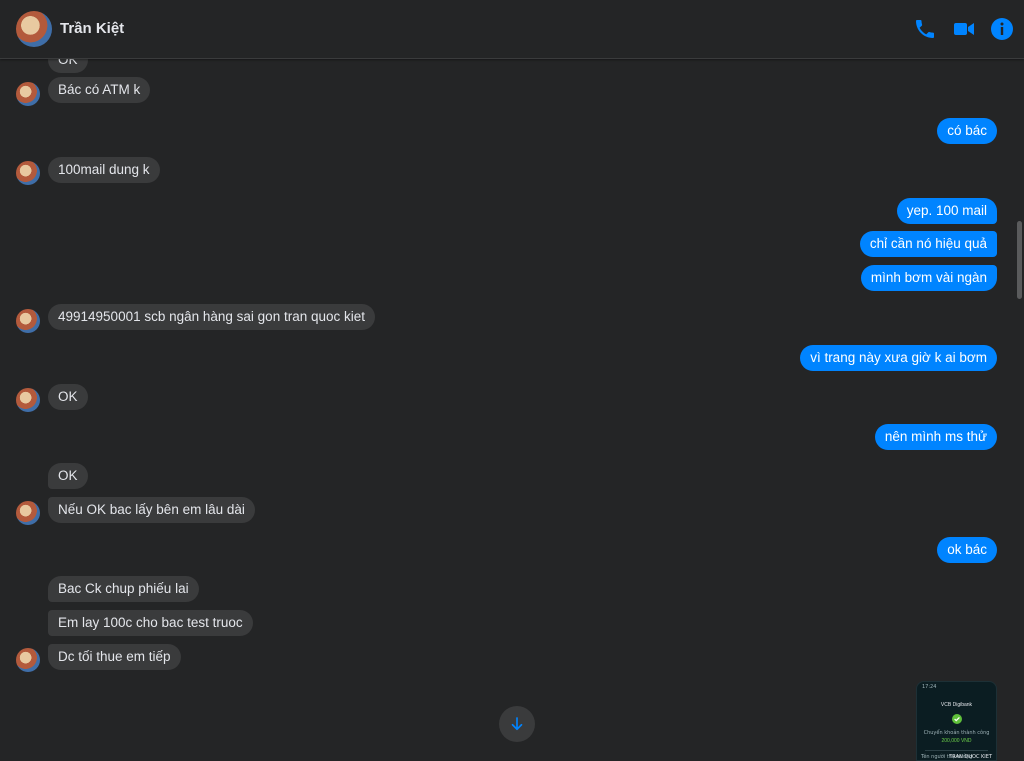 The image size is (1024, 761). What do you see at coordinates (104, 170) in the screenshot?
I see `message-incoming: 100mail dung k` at bounding box center [104, 170].